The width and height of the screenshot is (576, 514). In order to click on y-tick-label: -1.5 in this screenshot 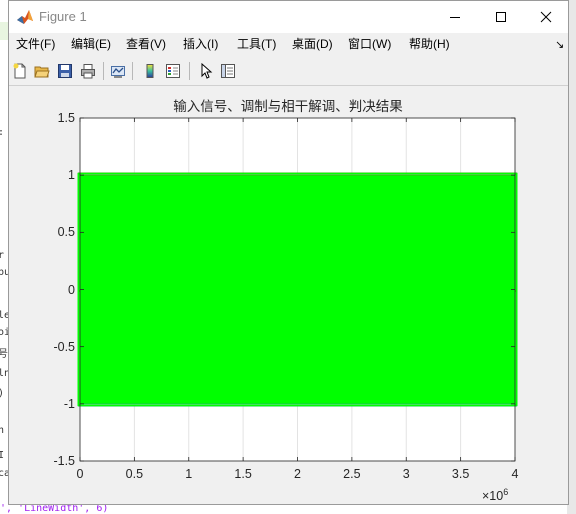, I will do `click(64, 461)`.